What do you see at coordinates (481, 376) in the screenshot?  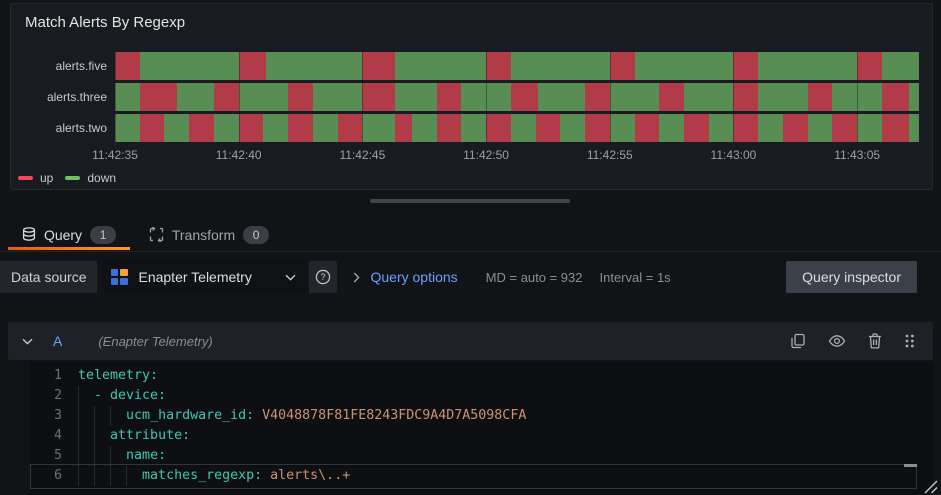 I see `editor-line: 1 telemetry:` at bounding box center [481, 376].